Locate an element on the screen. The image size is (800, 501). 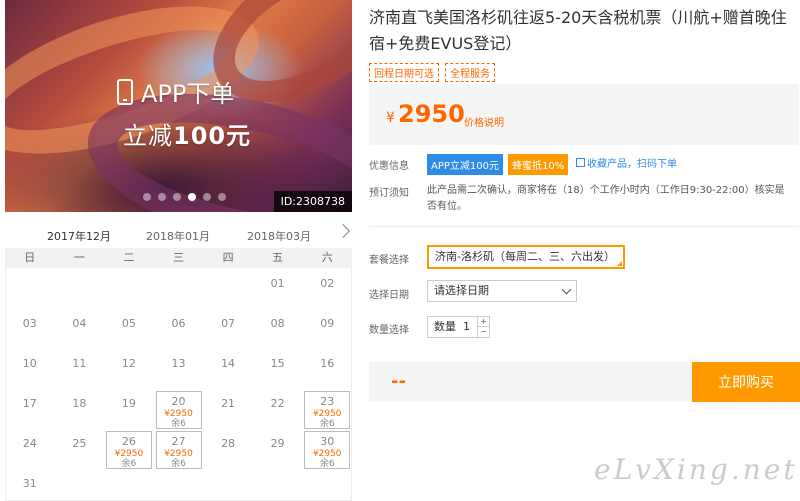
calendar-day: 03 is located at coordinates (30, 330).